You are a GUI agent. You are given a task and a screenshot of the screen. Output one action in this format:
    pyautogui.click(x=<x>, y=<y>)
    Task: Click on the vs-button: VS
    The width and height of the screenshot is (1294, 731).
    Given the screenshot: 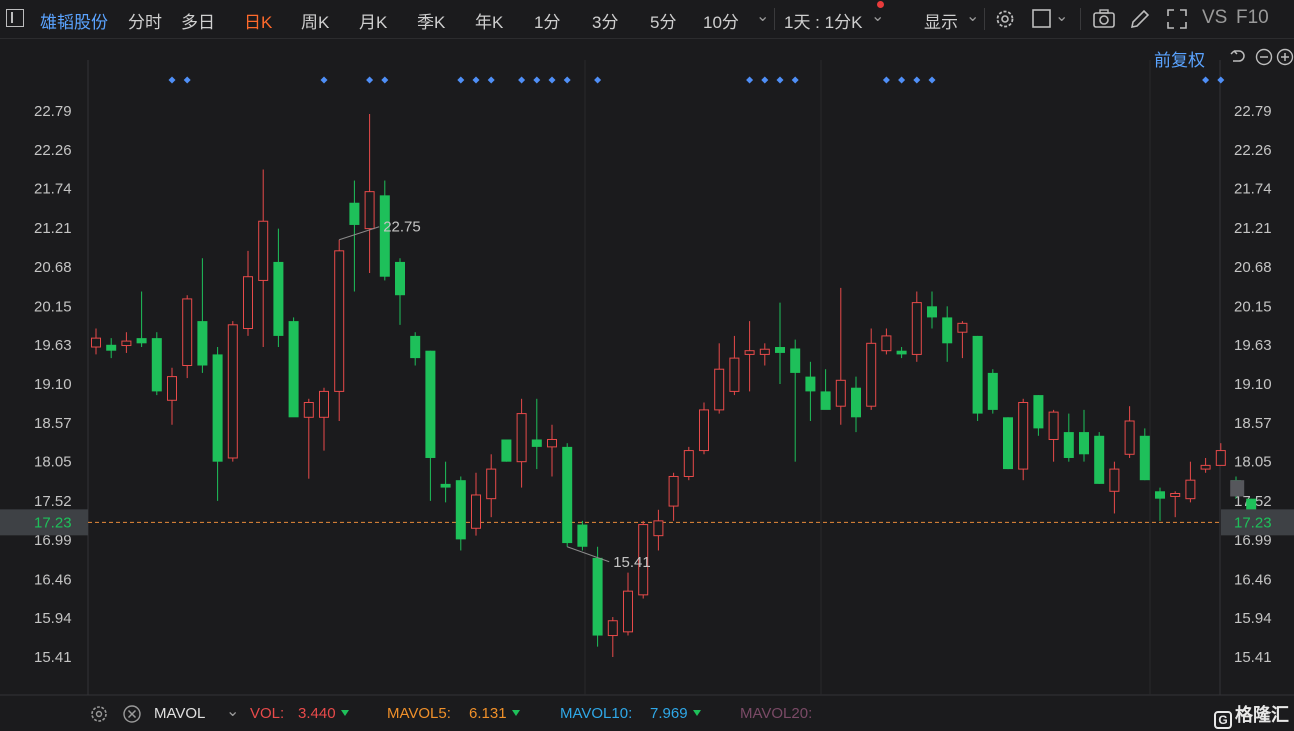 What is the action you would take?
    pyautogui.click(x=1214, y=18)
    